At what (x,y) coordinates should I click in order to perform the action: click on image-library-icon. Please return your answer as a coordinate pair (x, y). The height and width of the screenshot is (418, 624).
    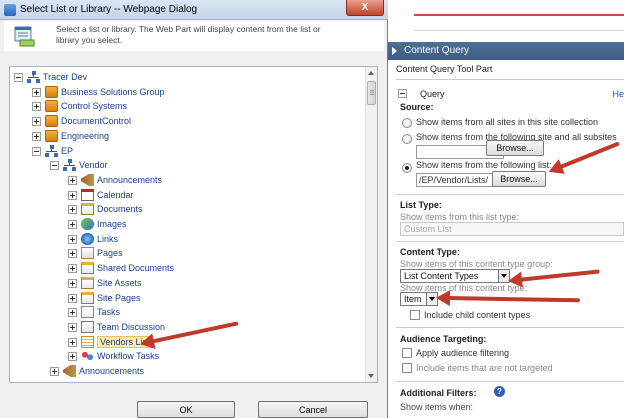
    Looking at the image, I should click on (87, 224).